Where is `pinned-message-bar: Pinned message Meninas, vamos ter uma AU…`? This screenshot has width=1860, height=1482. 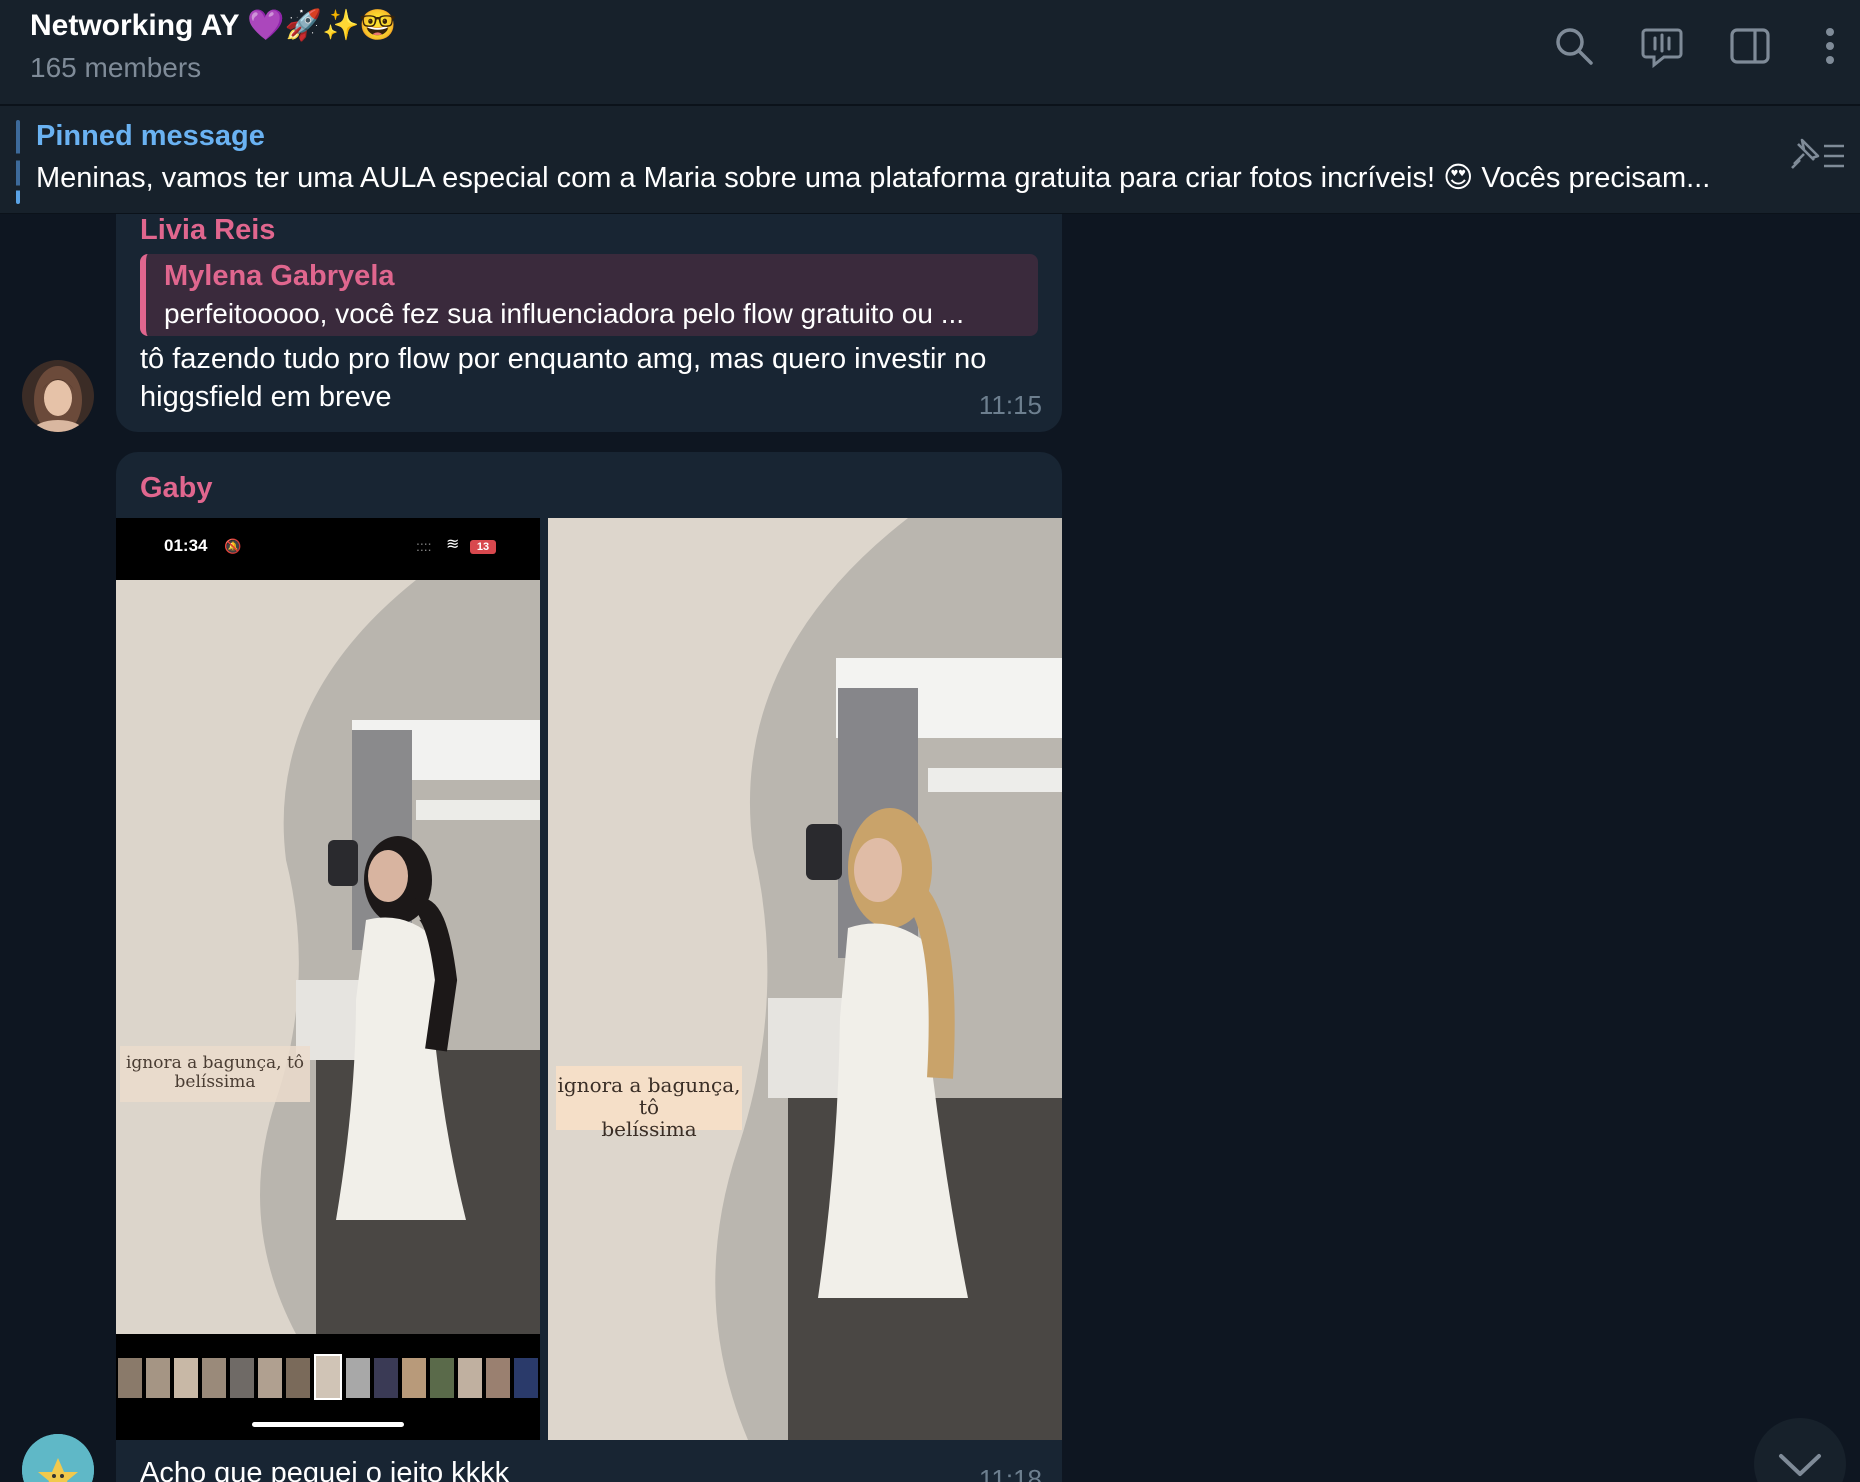
pinned-message-bar: Pinned message Meninas, vamos ter uma AU… is located at coordinates (930, 160).